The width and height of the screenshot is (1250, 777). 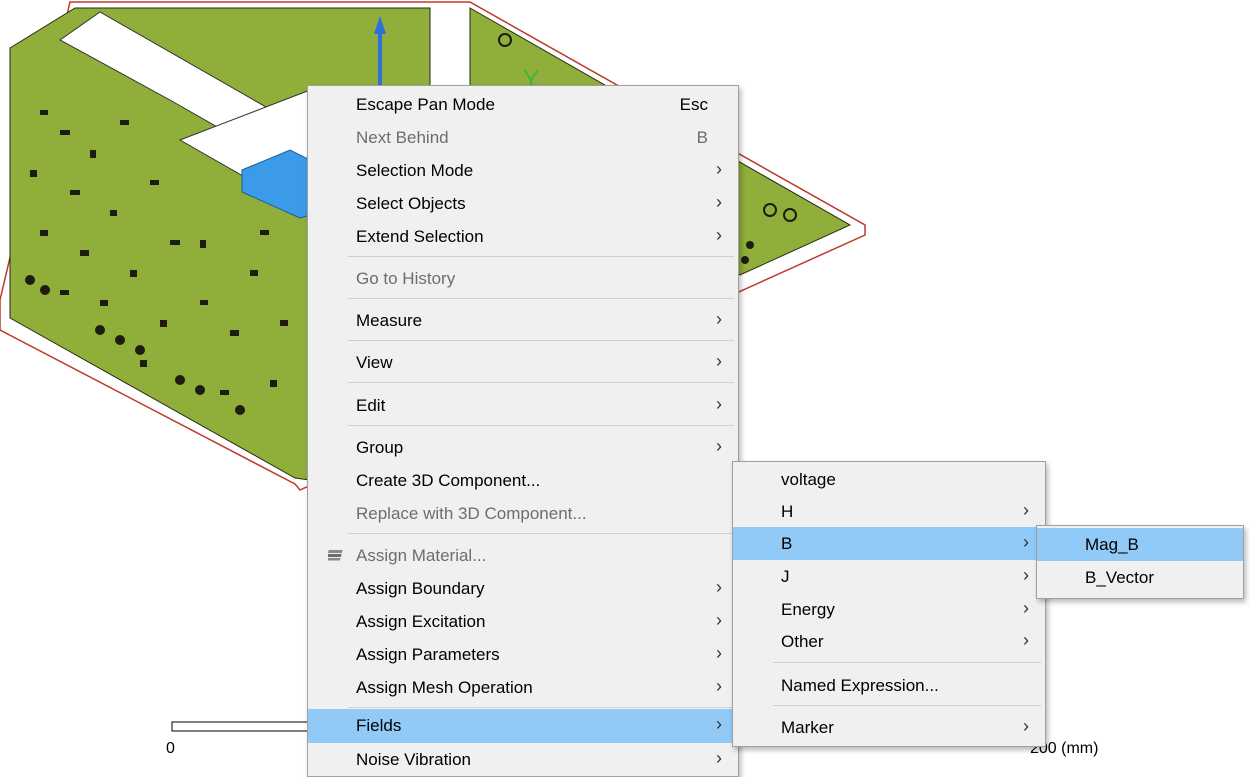 What do you see at coordinates (444, 687) in the screenshot?
I see `menu-item-label: Assign Mesh Operation` at bounding box center [444, 687].